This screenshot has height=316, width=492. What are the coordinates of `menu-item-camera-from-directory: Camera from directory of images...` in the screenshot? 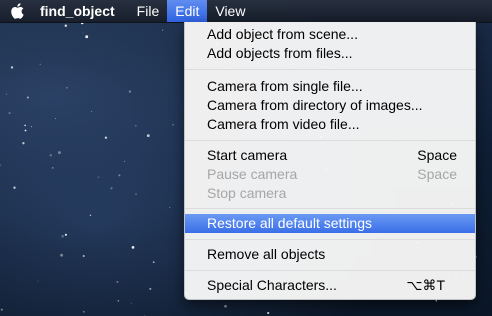 It's located at (330, 105).